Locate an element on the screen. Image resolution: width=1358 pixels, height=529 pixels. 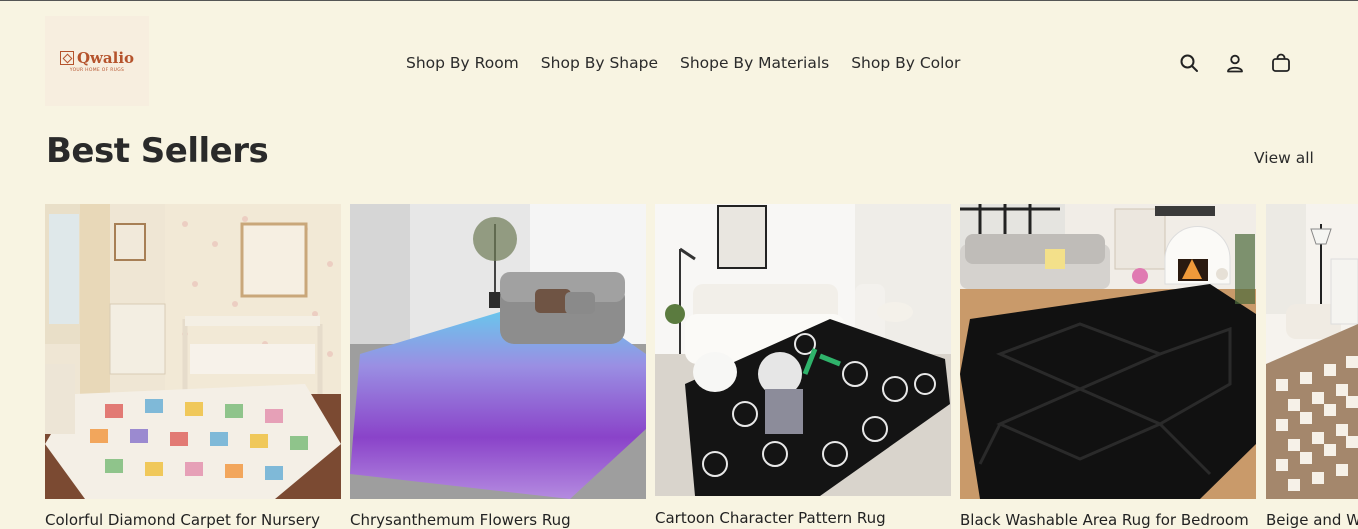
product-card: Black Washable Area Rug for Bedroom is located at coordinates (1108, 366).